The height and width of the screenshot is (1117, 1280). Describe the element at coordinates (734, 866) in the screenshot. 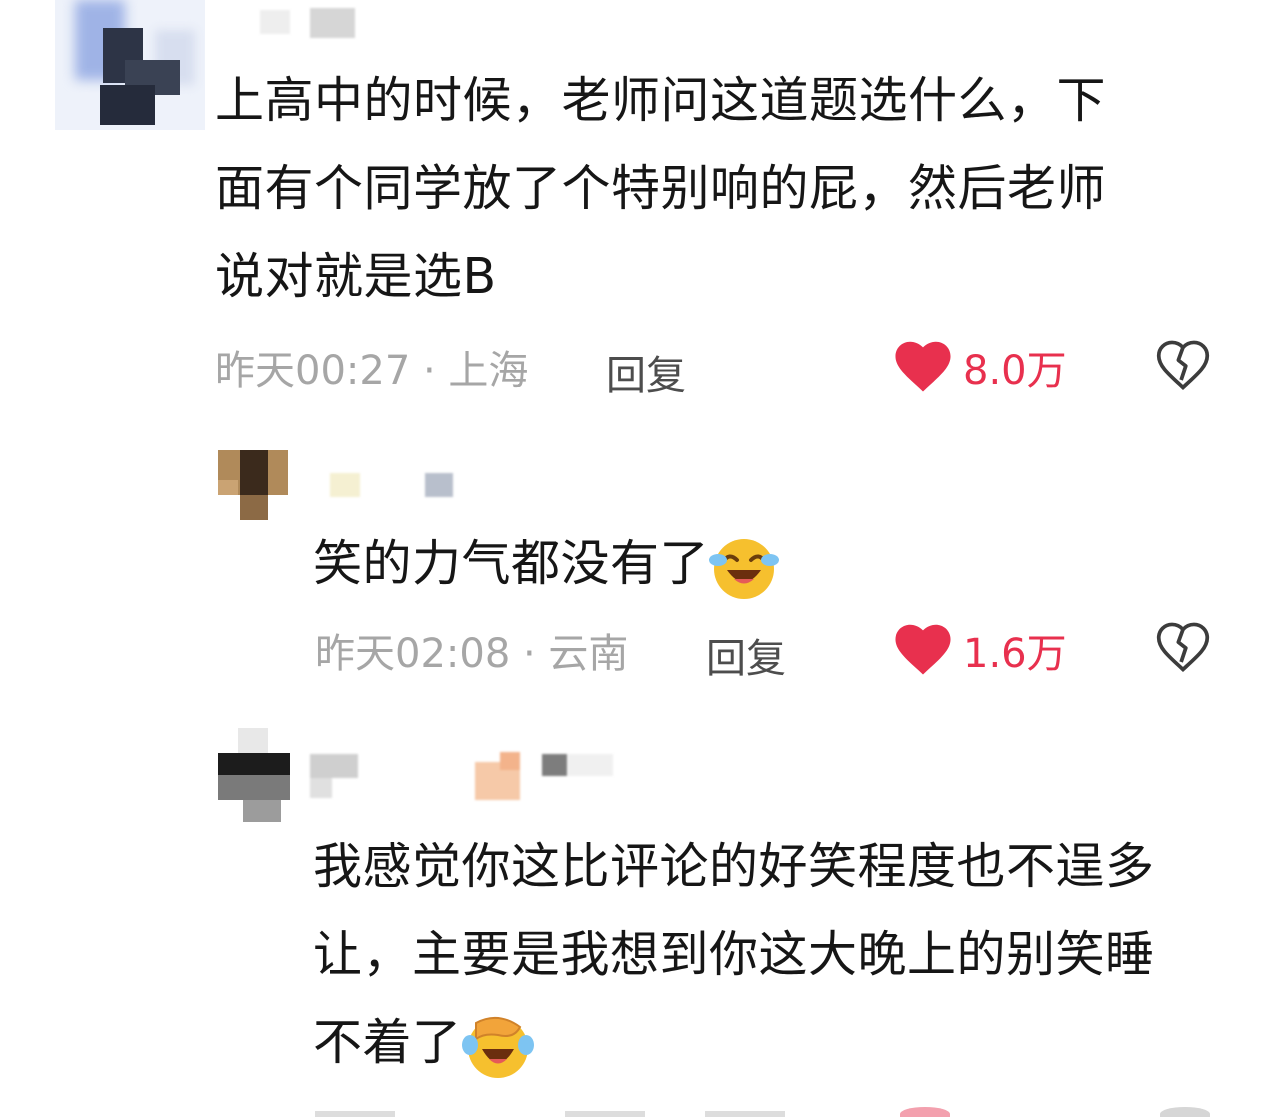

I see `comment-line: 我感觉你这比评论的好笑程度也不逞多` at that location.